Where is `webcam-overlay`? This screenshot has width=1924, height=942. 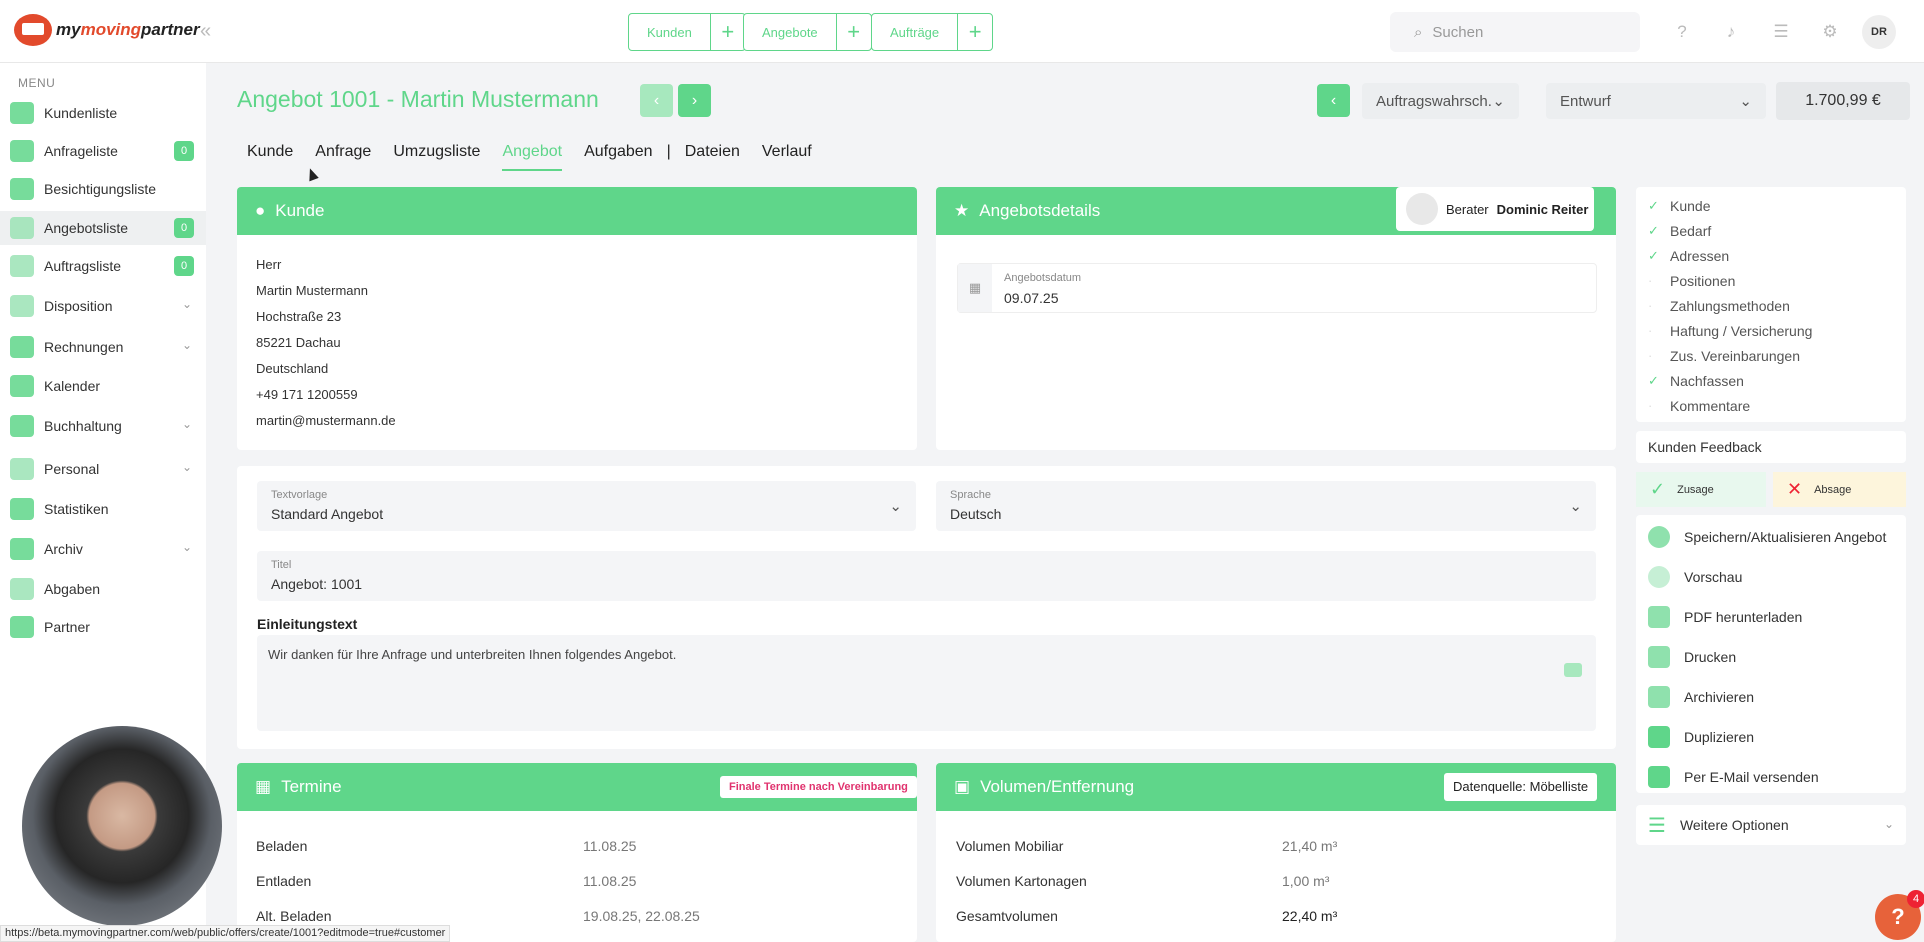 webcam-overlay is located at coordinates (122, 826).